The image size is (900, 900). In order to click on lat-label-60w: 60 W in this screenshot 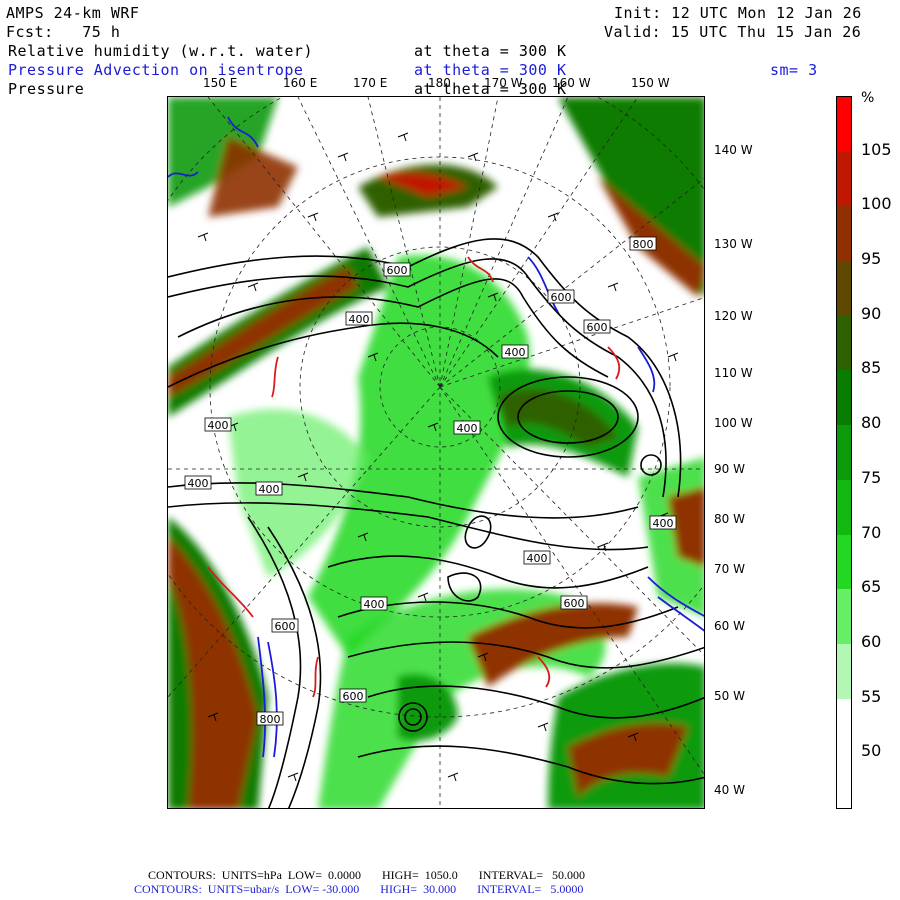, I will do `click(729, 626)`.